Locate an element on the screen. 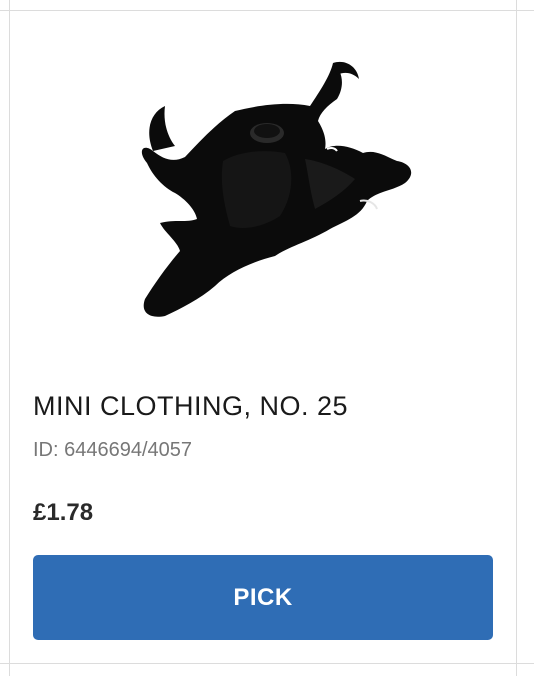 The image size is (534, 676). grid-divider-bottom is located at coordinates (267, 663).